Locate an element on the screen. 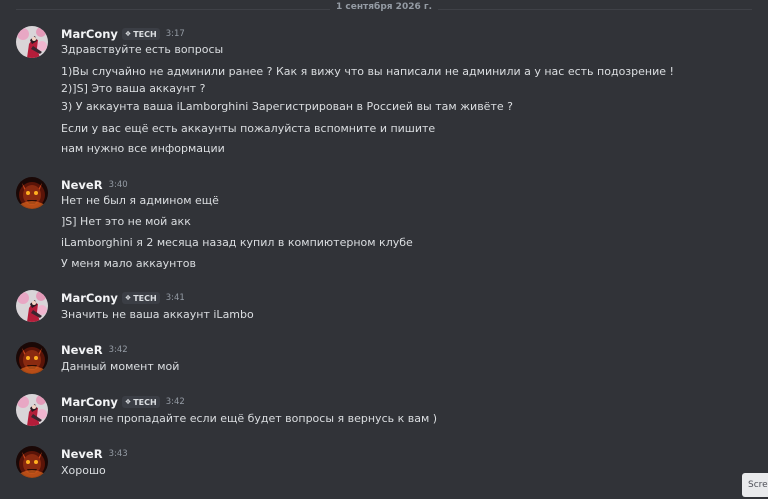 Image resolution: width=768 pixels, height=499 pixels. message-text: Здравствуйте есть вопросы is located at coordinates (142, 49).